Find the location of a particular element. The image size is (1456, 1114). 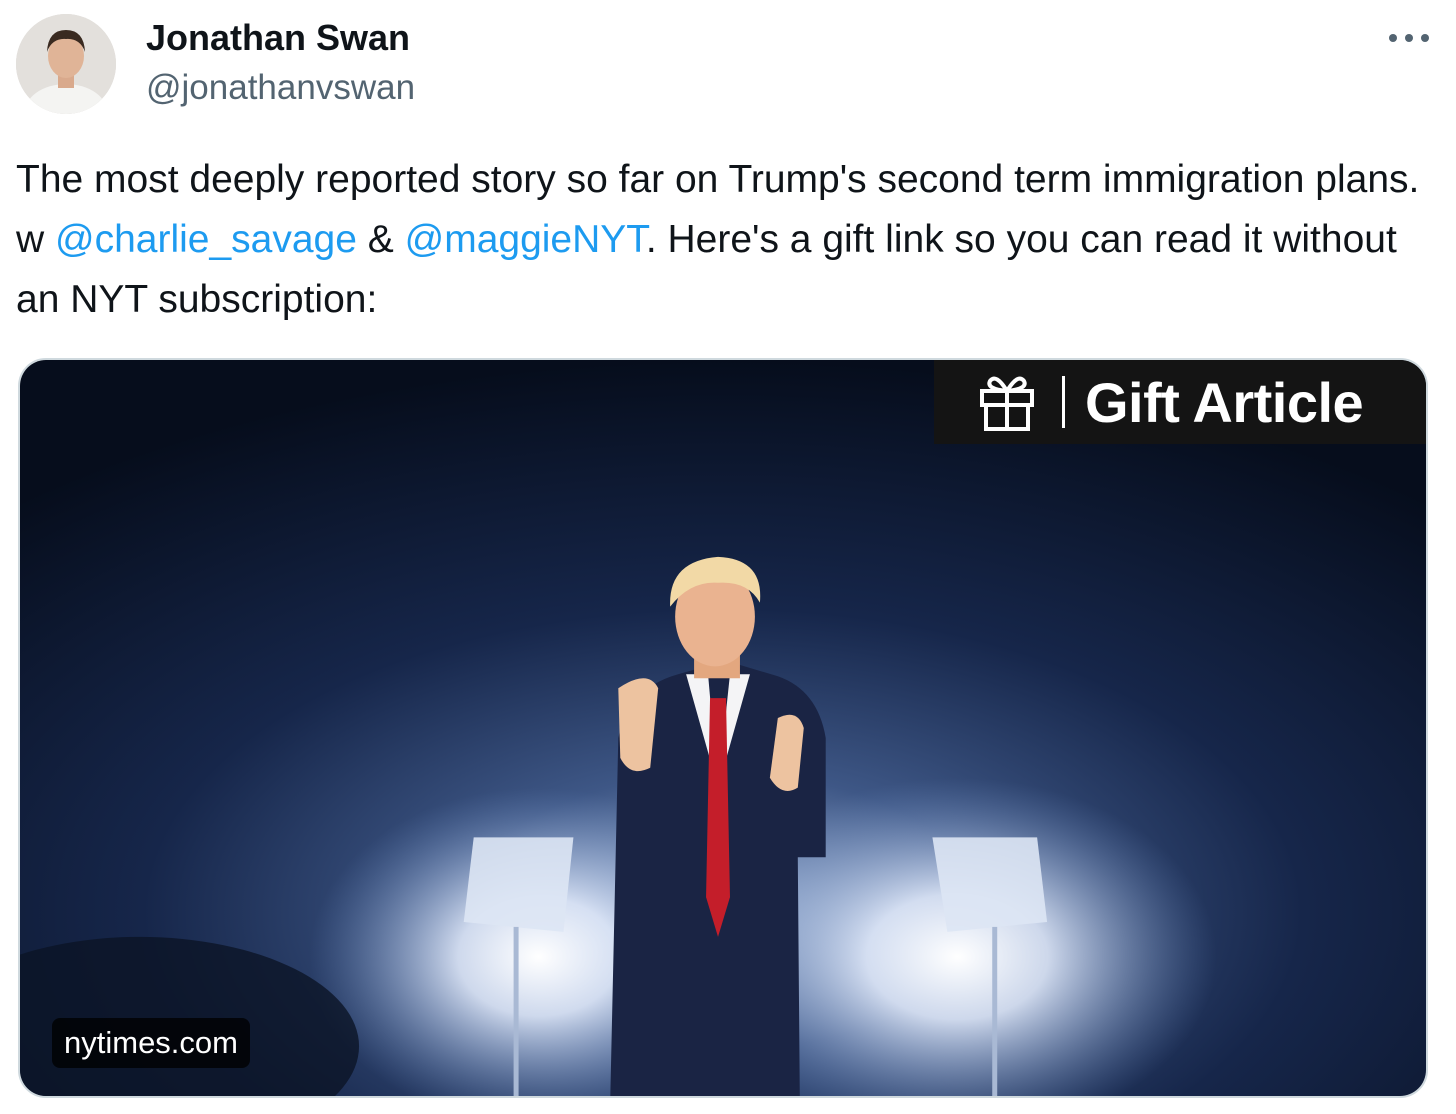

card-domain-badge: nytimes.com is located at coordinates (151, 1043).